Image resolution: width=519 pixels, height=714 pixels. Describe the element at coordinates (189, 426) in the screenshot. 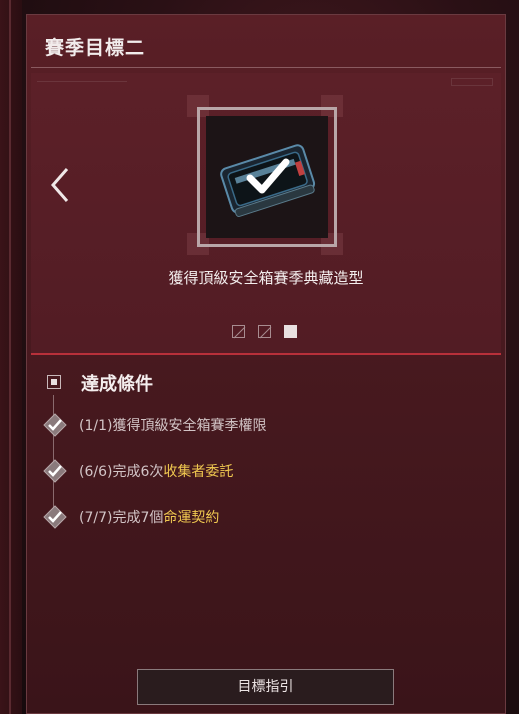

I see `condition-label: 獲得頂級安全箱賽季權限` at that location.